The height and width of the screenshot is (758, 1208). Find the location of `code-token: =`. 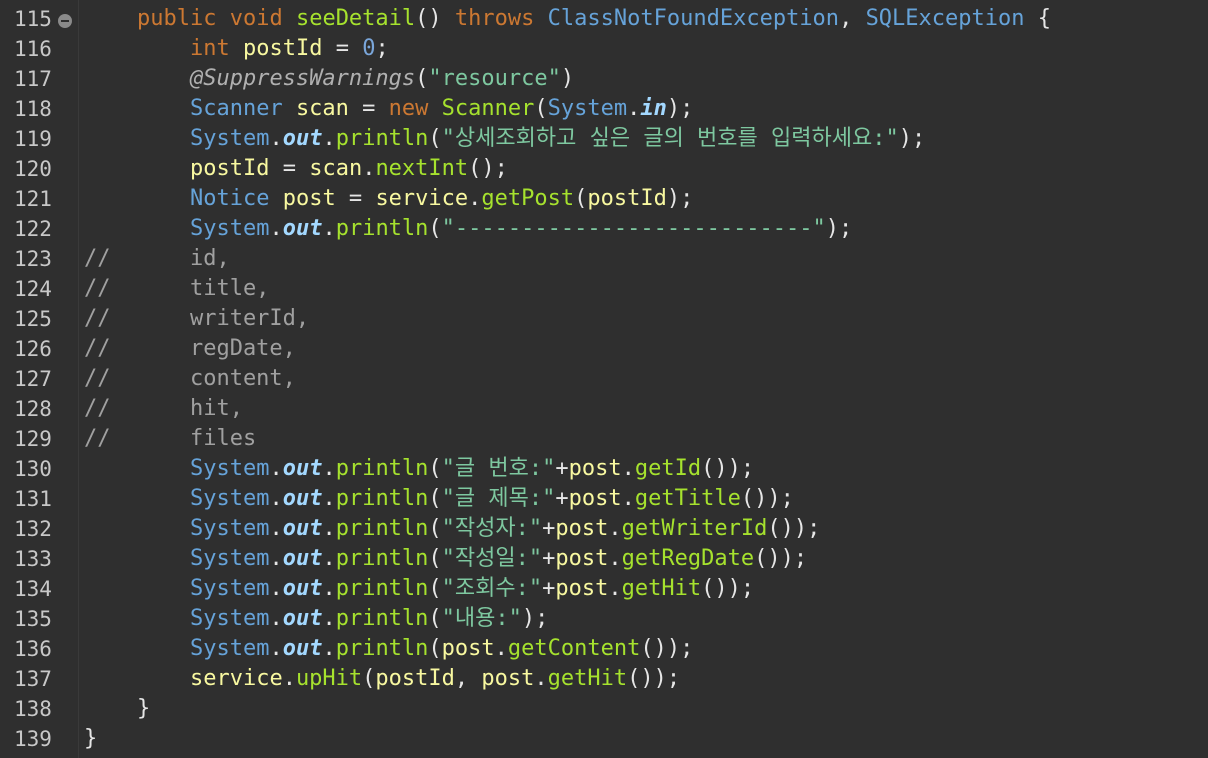

code-token: = is located at coordinates (368, 108).